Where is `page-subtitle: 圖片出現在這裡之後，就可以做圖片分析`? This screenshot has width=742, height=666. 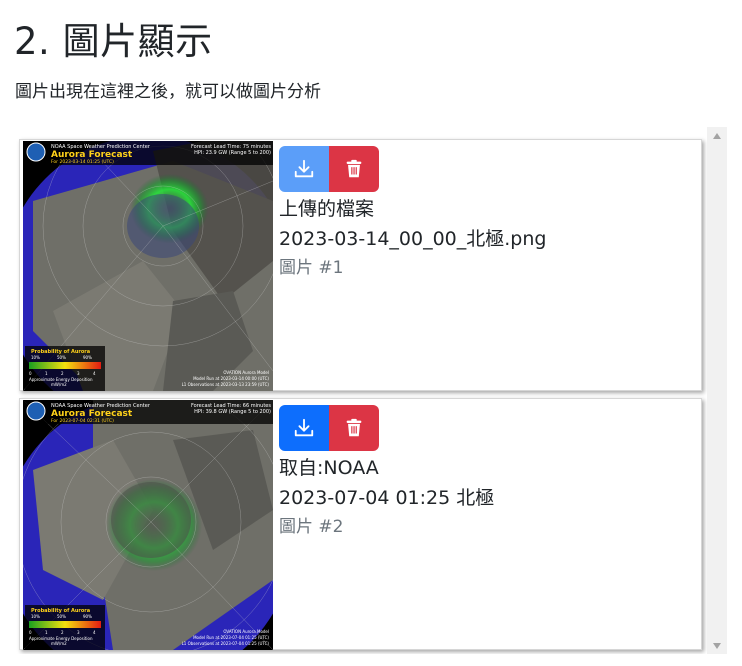 page-subtitle: 圖片出現在這裡之後，就可以做圖片分析 is located at coordinates (168, 92).